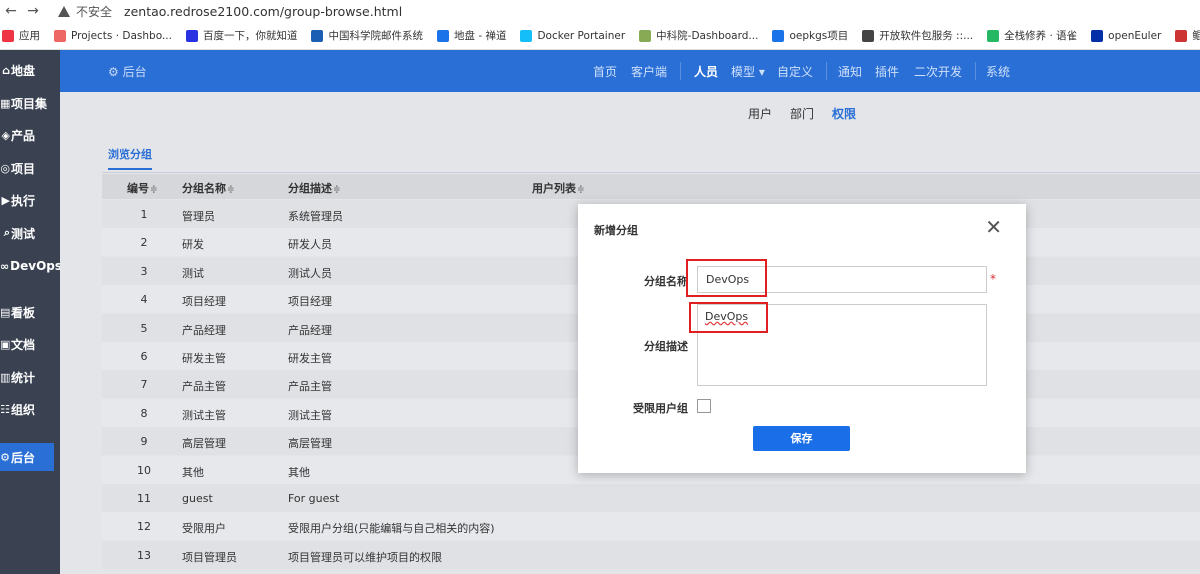 The image size is (1200, 574). Describe the element at coordinates (144, 271) in the screenshot. I see `cell-id: 3` at that location.